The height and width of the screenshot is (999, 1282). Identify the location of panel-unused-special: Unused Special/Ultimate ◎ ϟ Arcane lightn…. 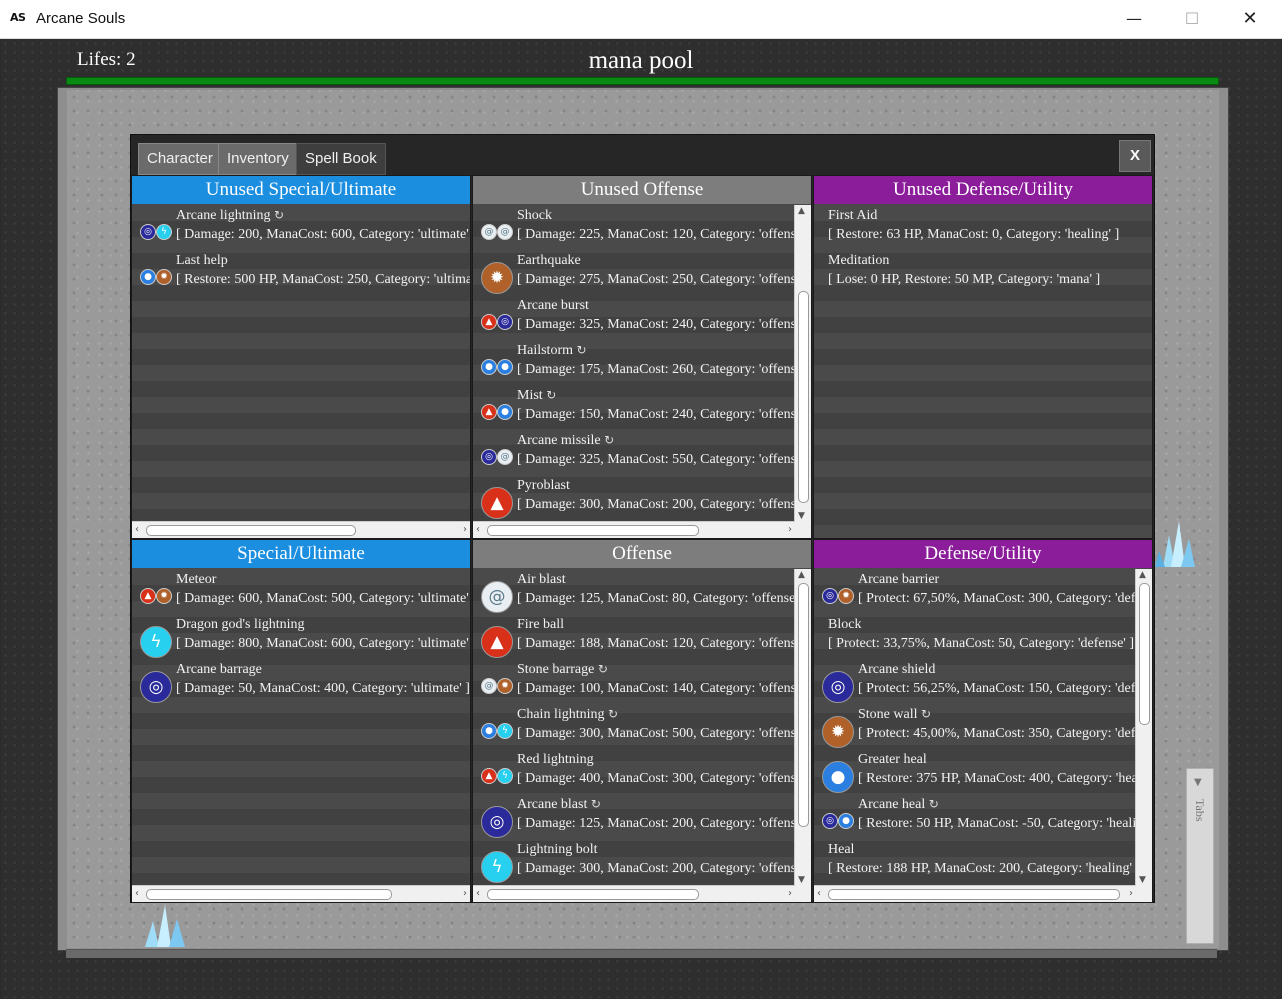
(301, 357).